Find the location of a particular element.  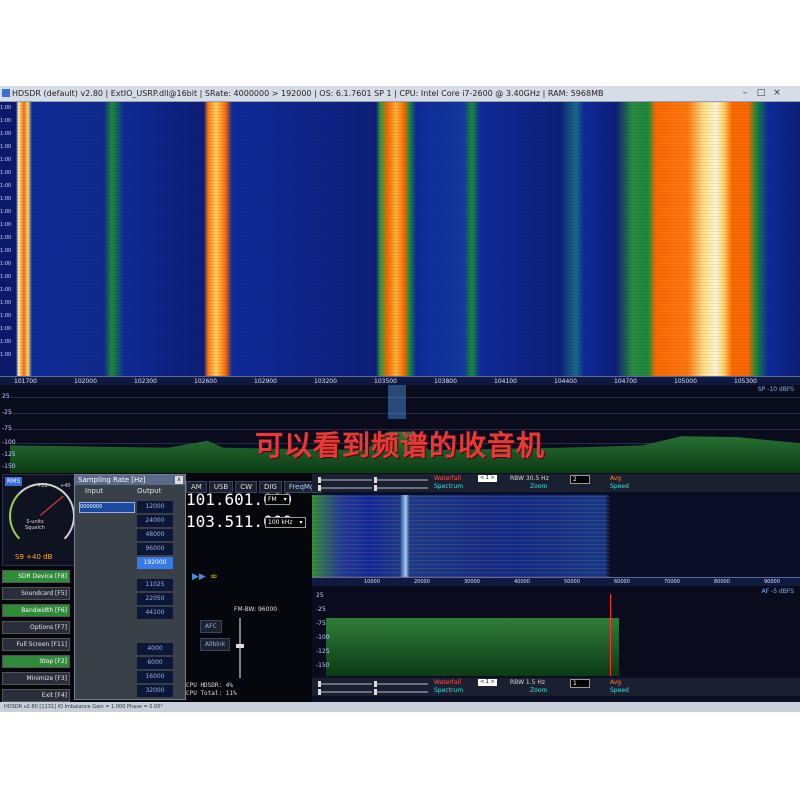

sp-level-label: SP -10 dBFS is located at coordinates (775, 389).